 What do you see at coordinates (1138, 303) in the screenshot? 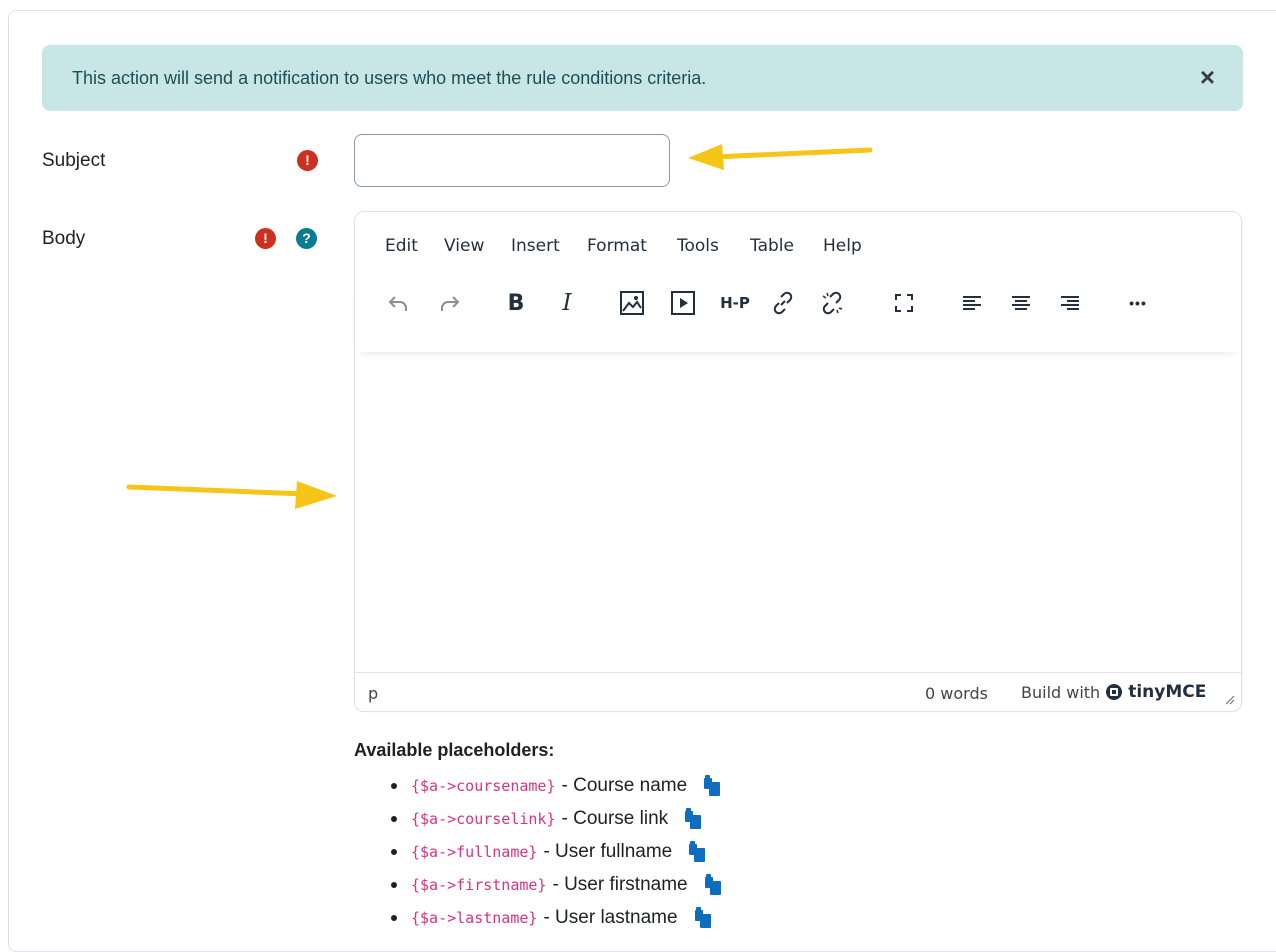
I see `more-icon: •••` at bounding box center [1138, 303].